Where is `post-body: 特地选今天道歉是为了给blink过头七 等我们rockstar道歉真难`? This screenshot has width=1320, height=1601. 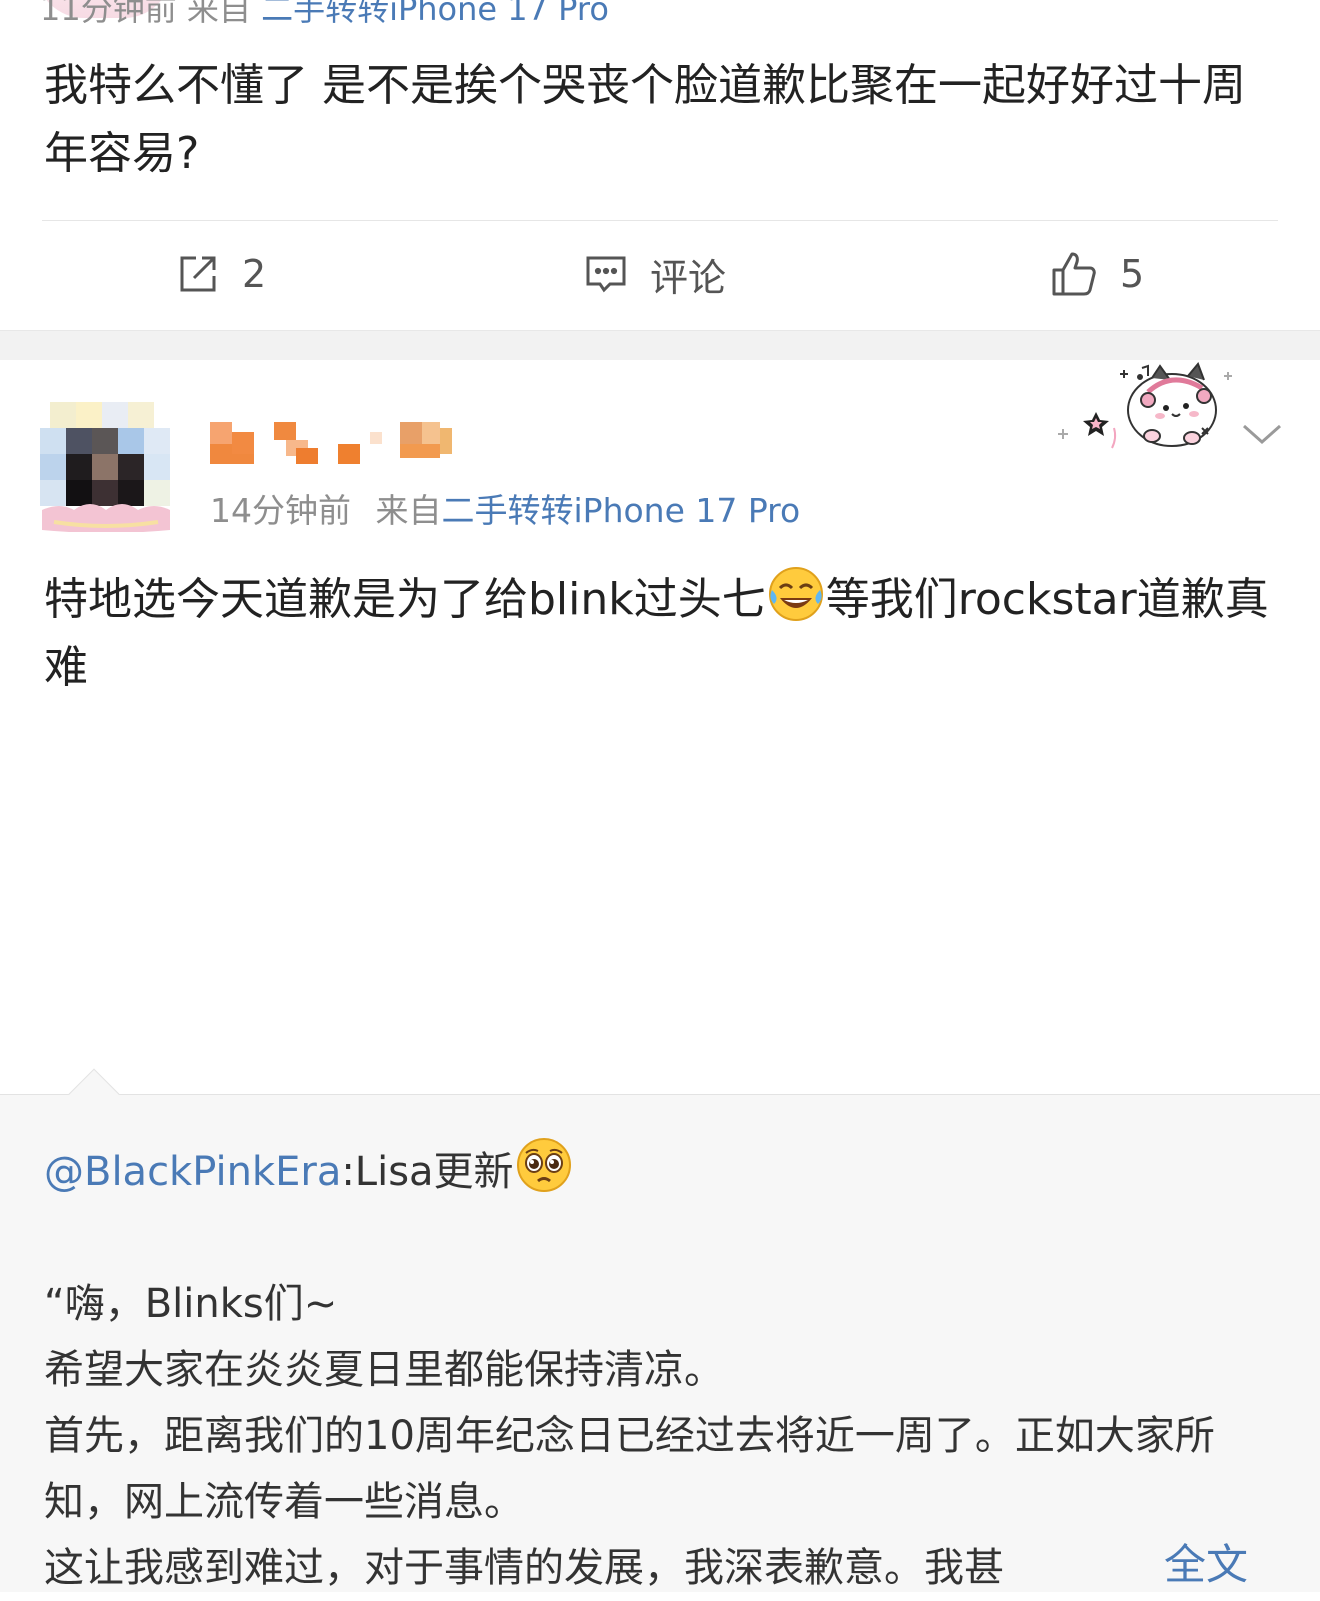 post-body: 特地选今天道歉是为了给blink过头七 等我们rockstar道歉真难 is located at coordinates (664, 633).